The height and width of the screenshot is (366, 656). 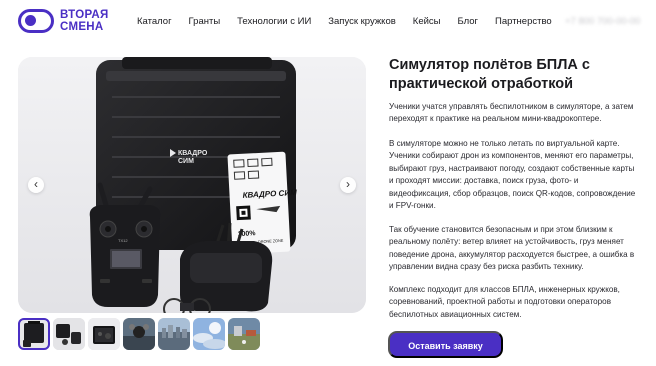 What do you see at coordinates (445, 344) in the screenshot?
I see `submit-request-button: Оставить заявку` at bounding box center [445, 344].